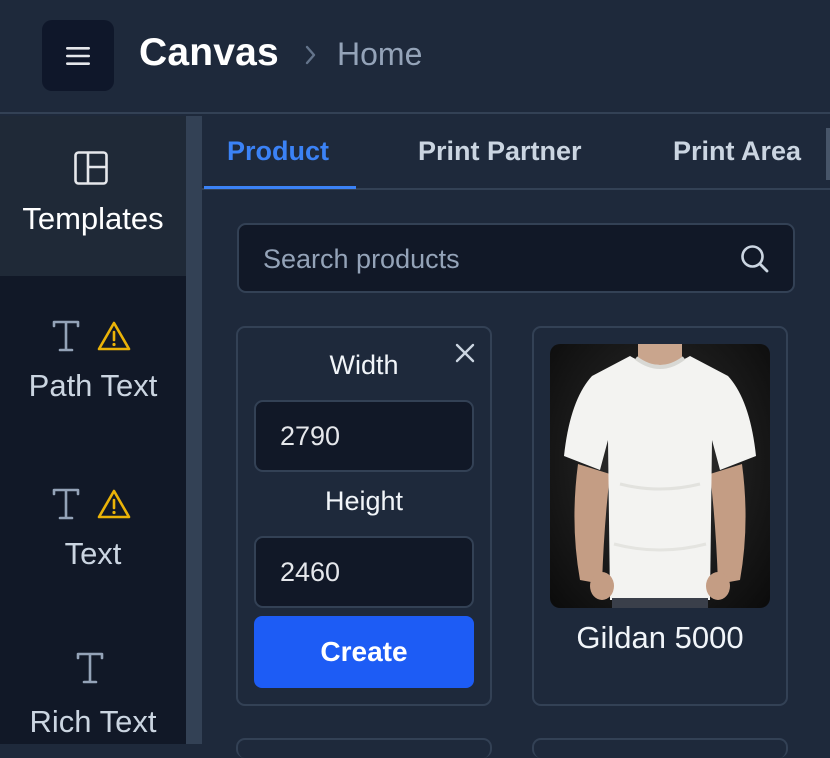 This screenshot has width=830, height=758. I want to click on search-icon, so click(755, 259).